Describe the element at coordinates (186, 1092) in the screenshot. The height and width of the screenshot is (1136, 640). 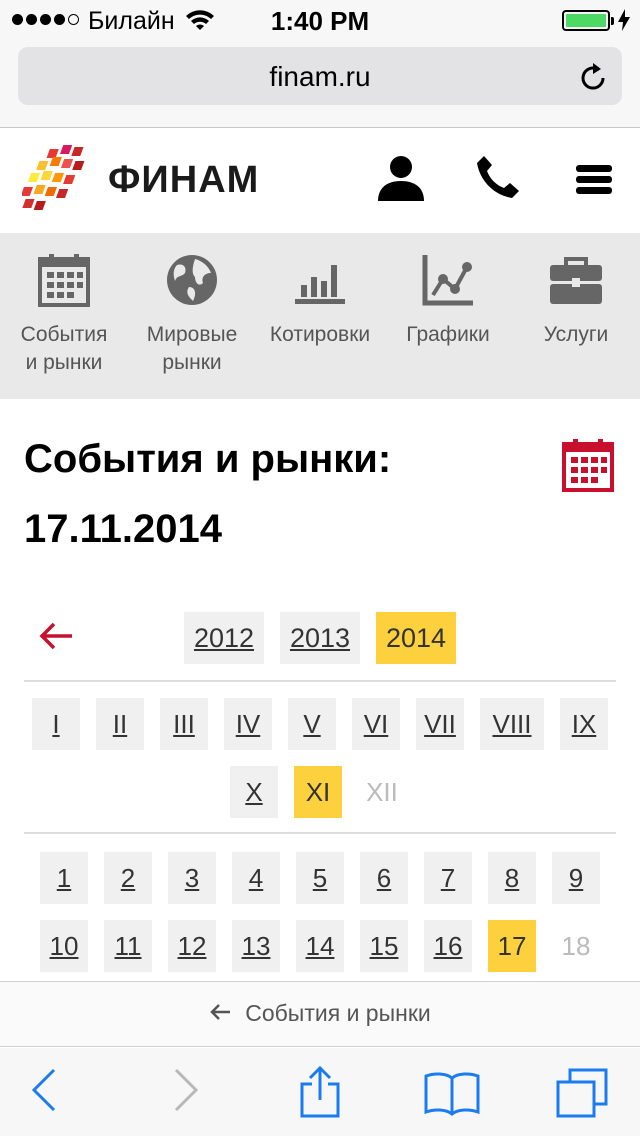
I see `forward-icon` at that location.